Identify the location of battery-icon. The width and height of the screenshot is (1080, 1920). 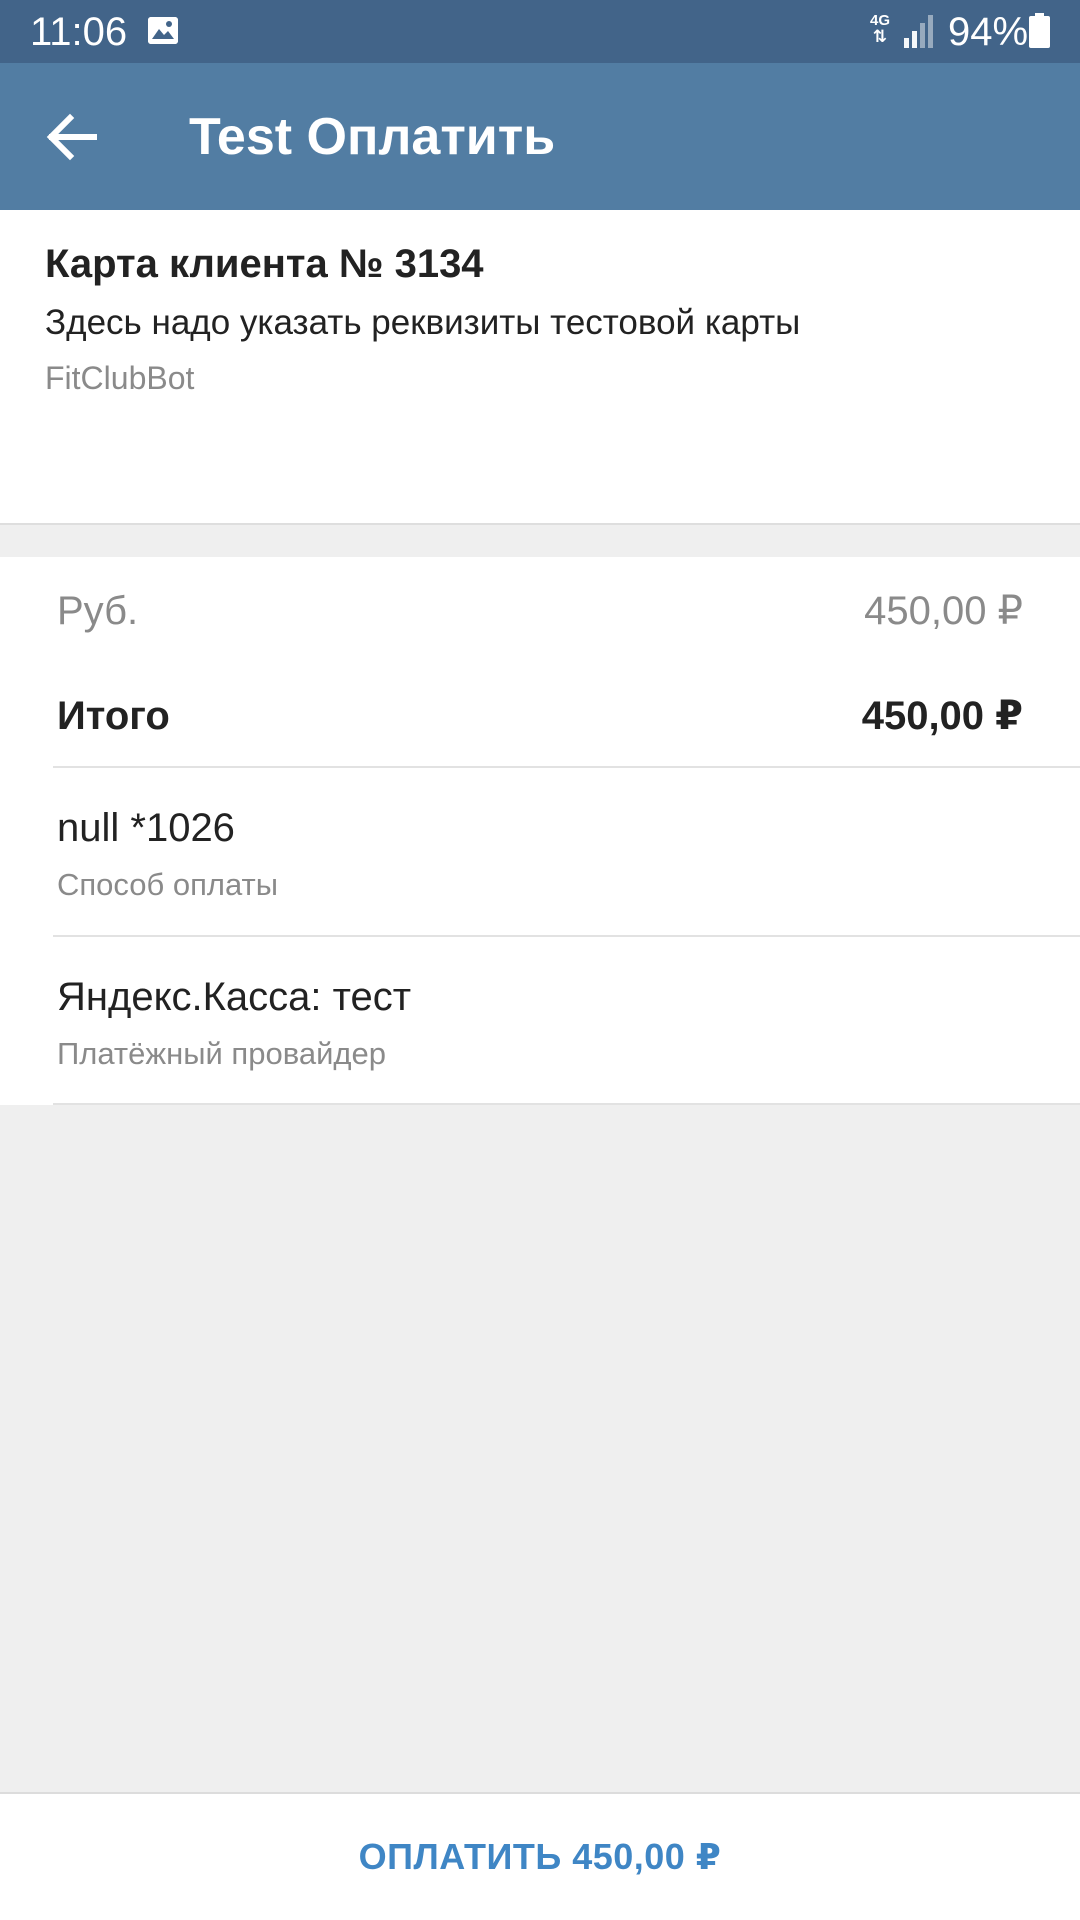
(1039, 30).